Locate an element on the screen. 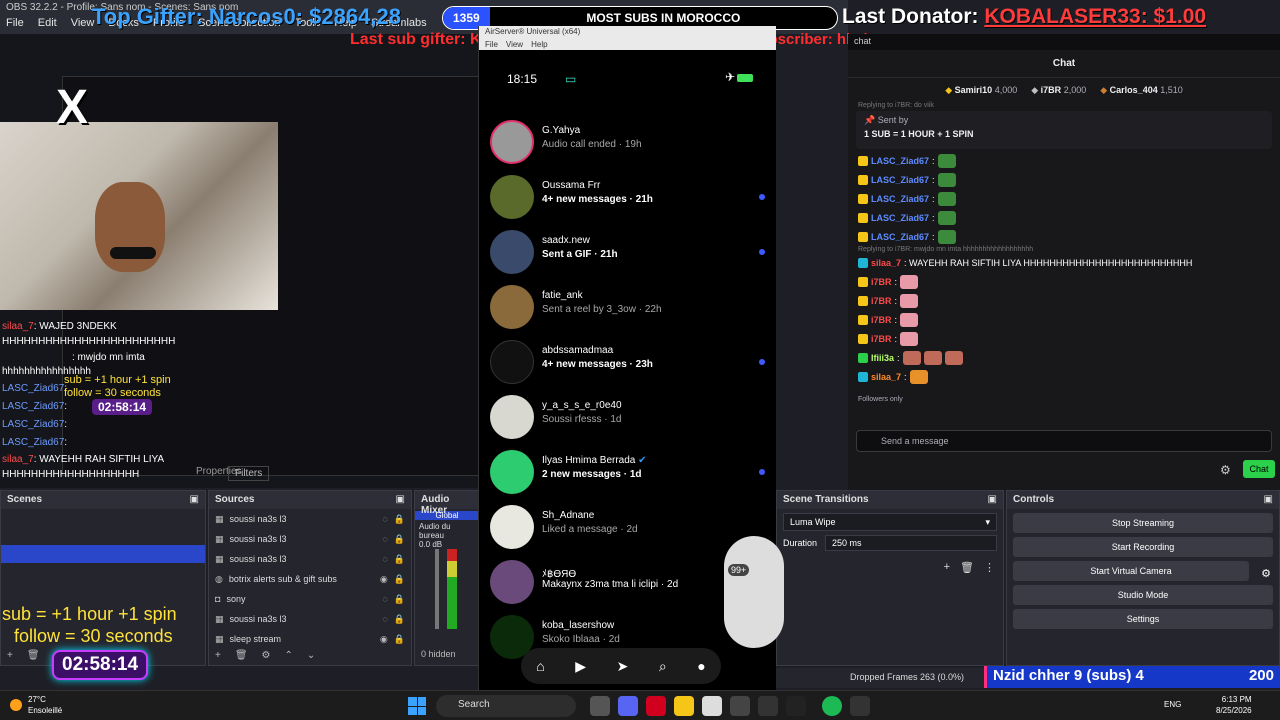  search-icon: ⌕ is located at coordinates (663, 666).